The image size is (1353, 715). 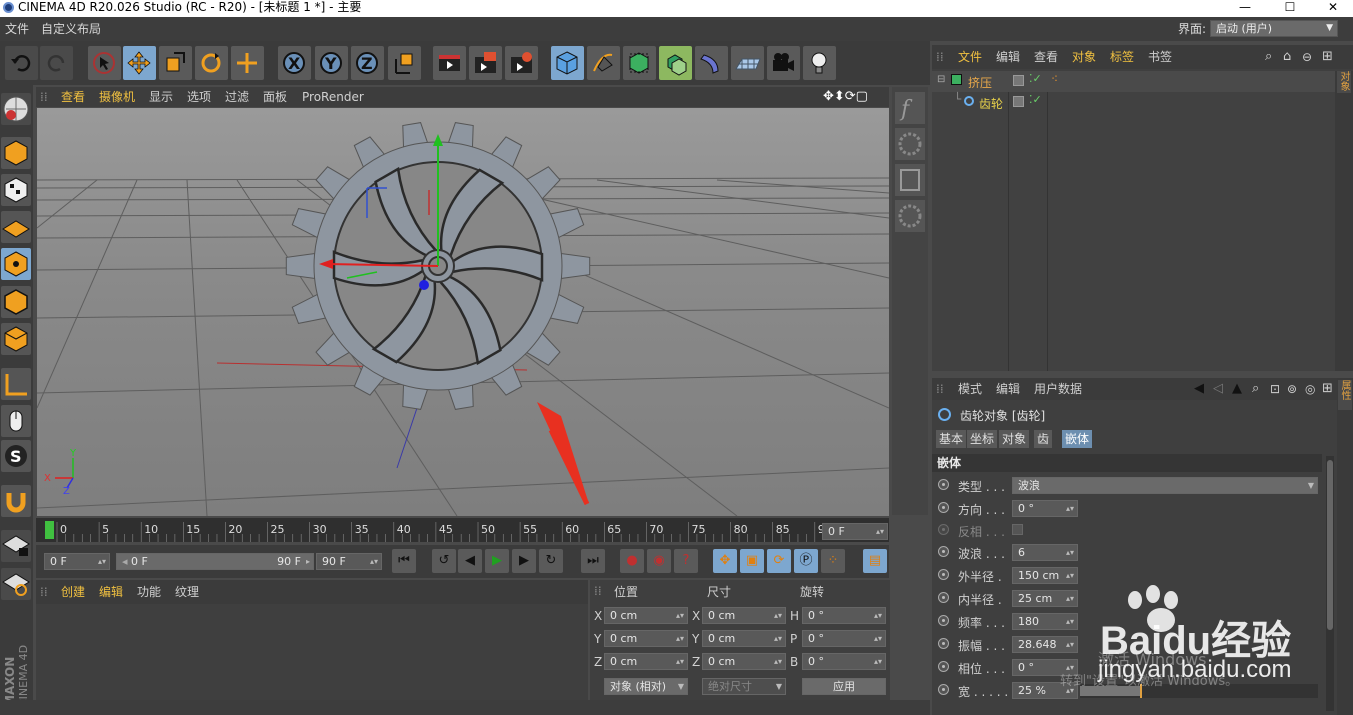 I want to click on current-frame-field: 0 F ▴▾, so click(x=855, y=531).